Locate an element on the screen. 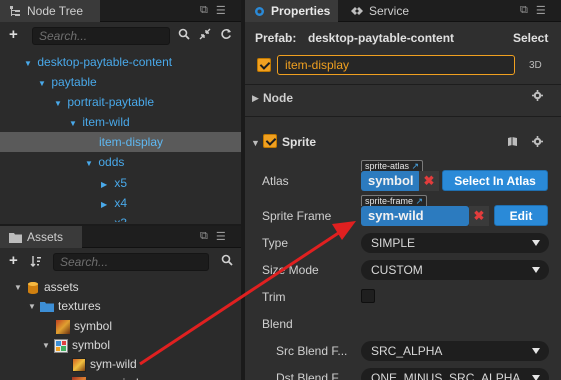 The height and width of the screenshot is (380, 561). sprite-settings-gear-icon is located at coordinates (537, 143).